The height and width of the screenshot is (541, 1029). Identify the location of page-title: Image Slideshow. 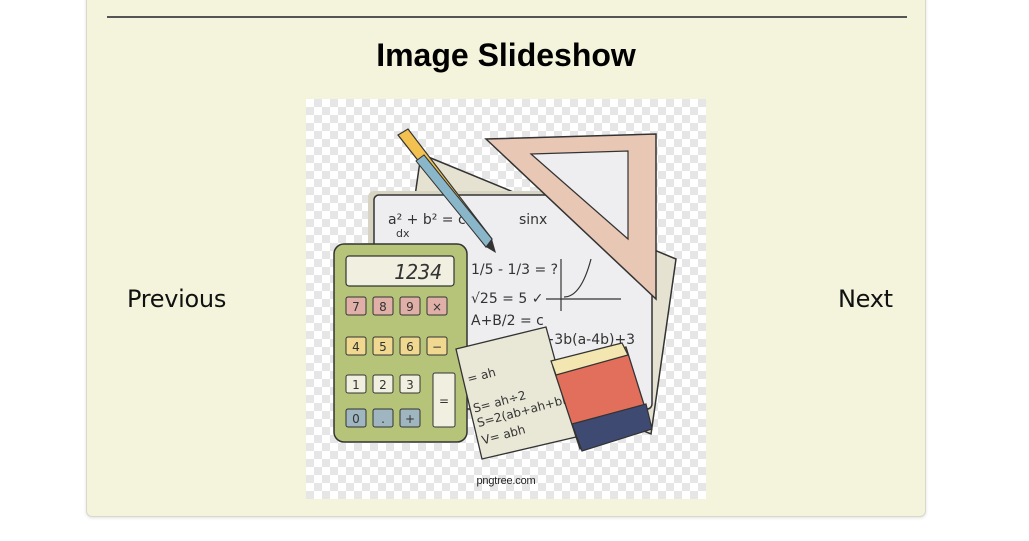
(506, 55).